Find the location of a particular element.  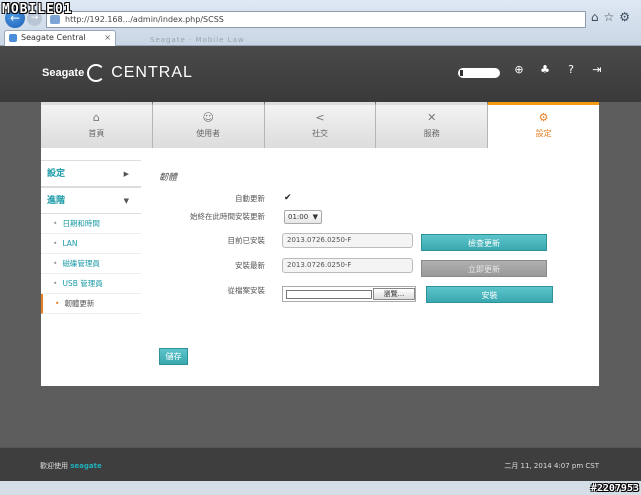

browser-status-bar is located at coordinates (320, 488).